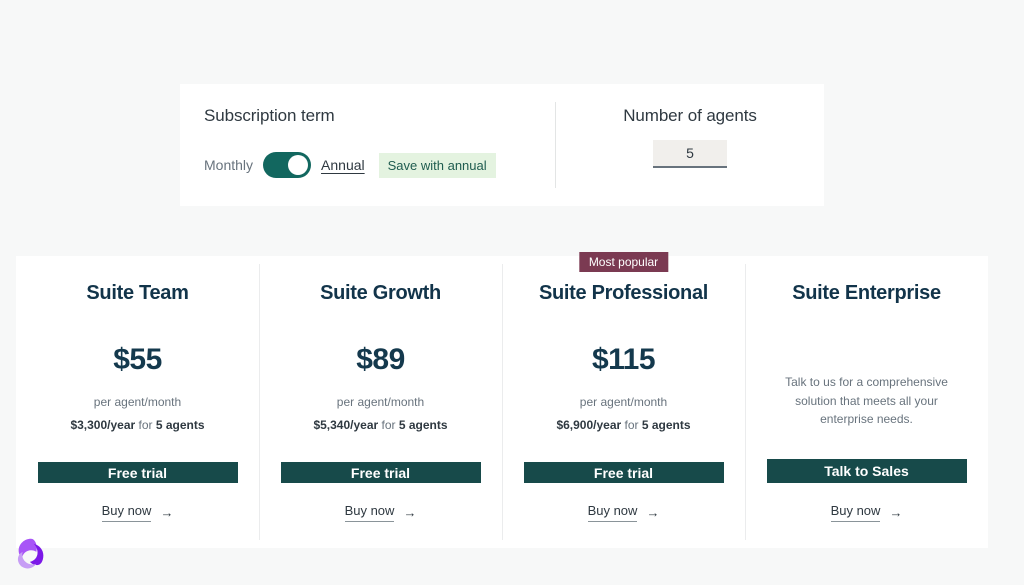 This screenshot has width=1024, height=585. Describe the element at coordinates (343, 165) in the screenshot. I see `annual-label: Annual` at that location.